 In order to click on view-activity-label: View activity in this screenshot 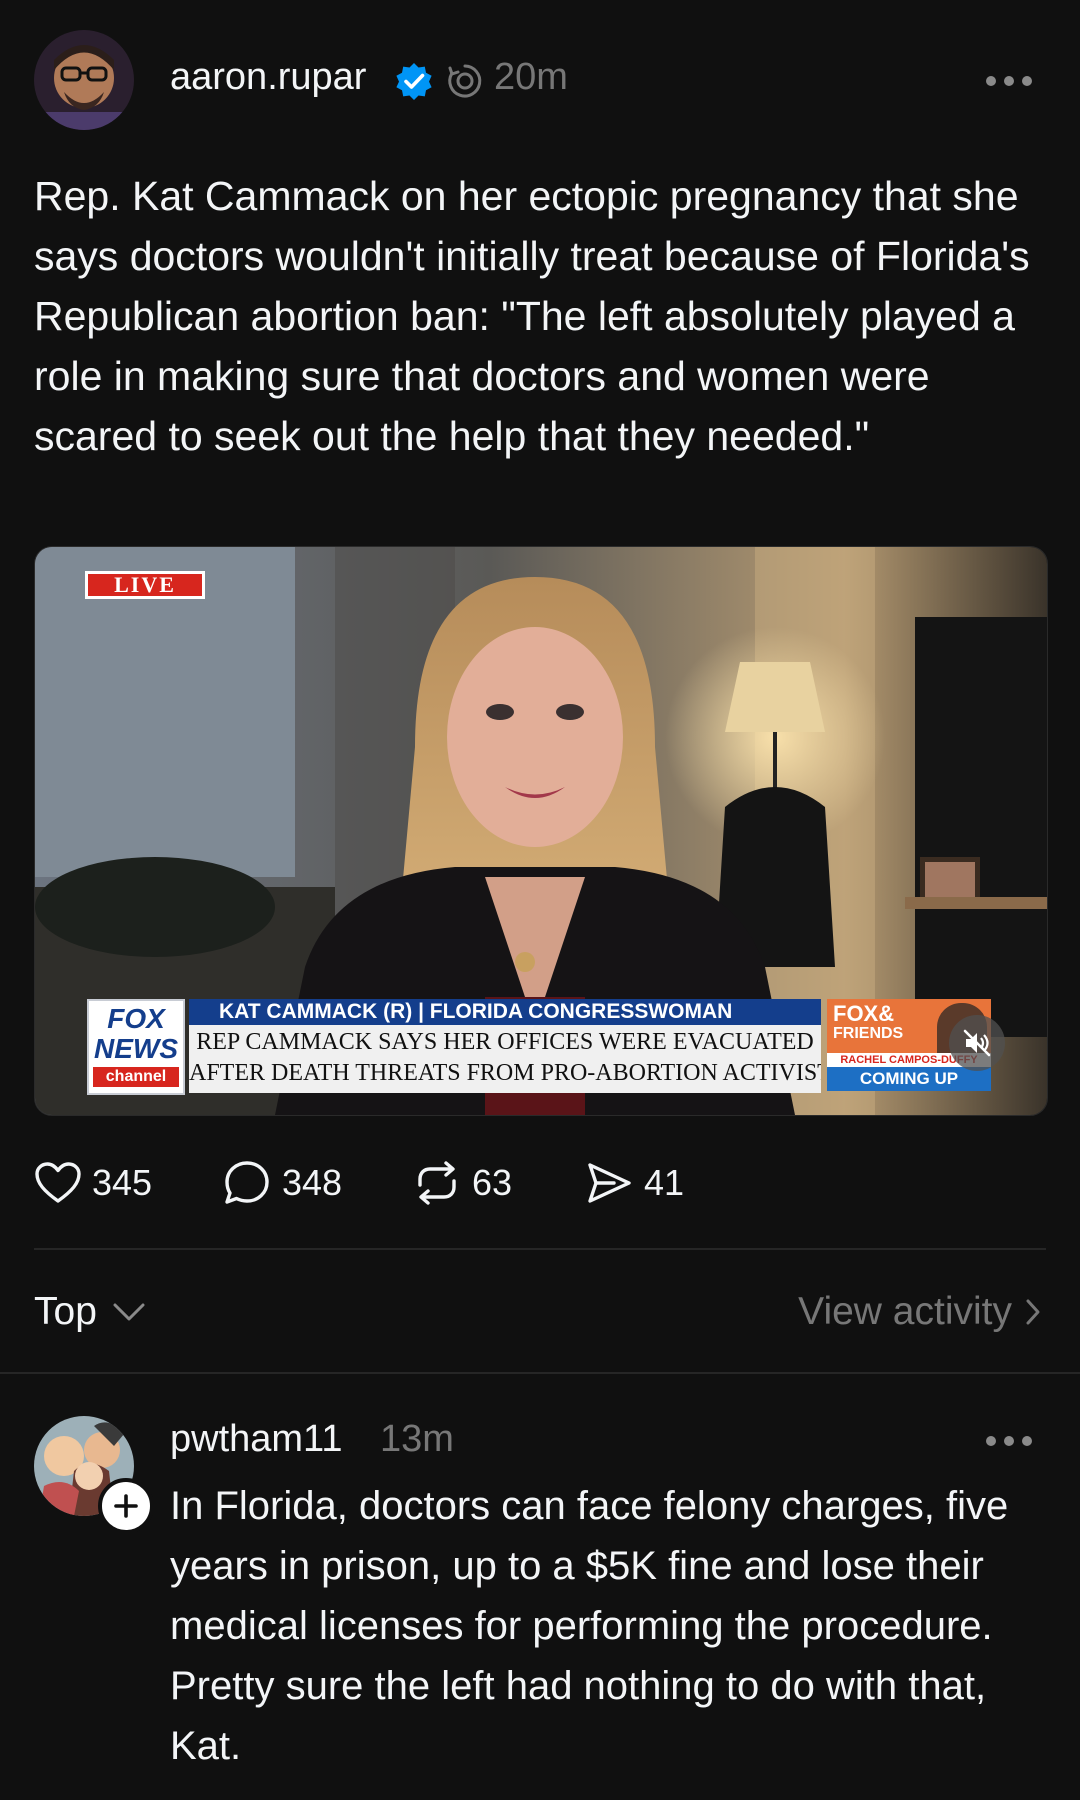, I will do `click(905, 1311)`.